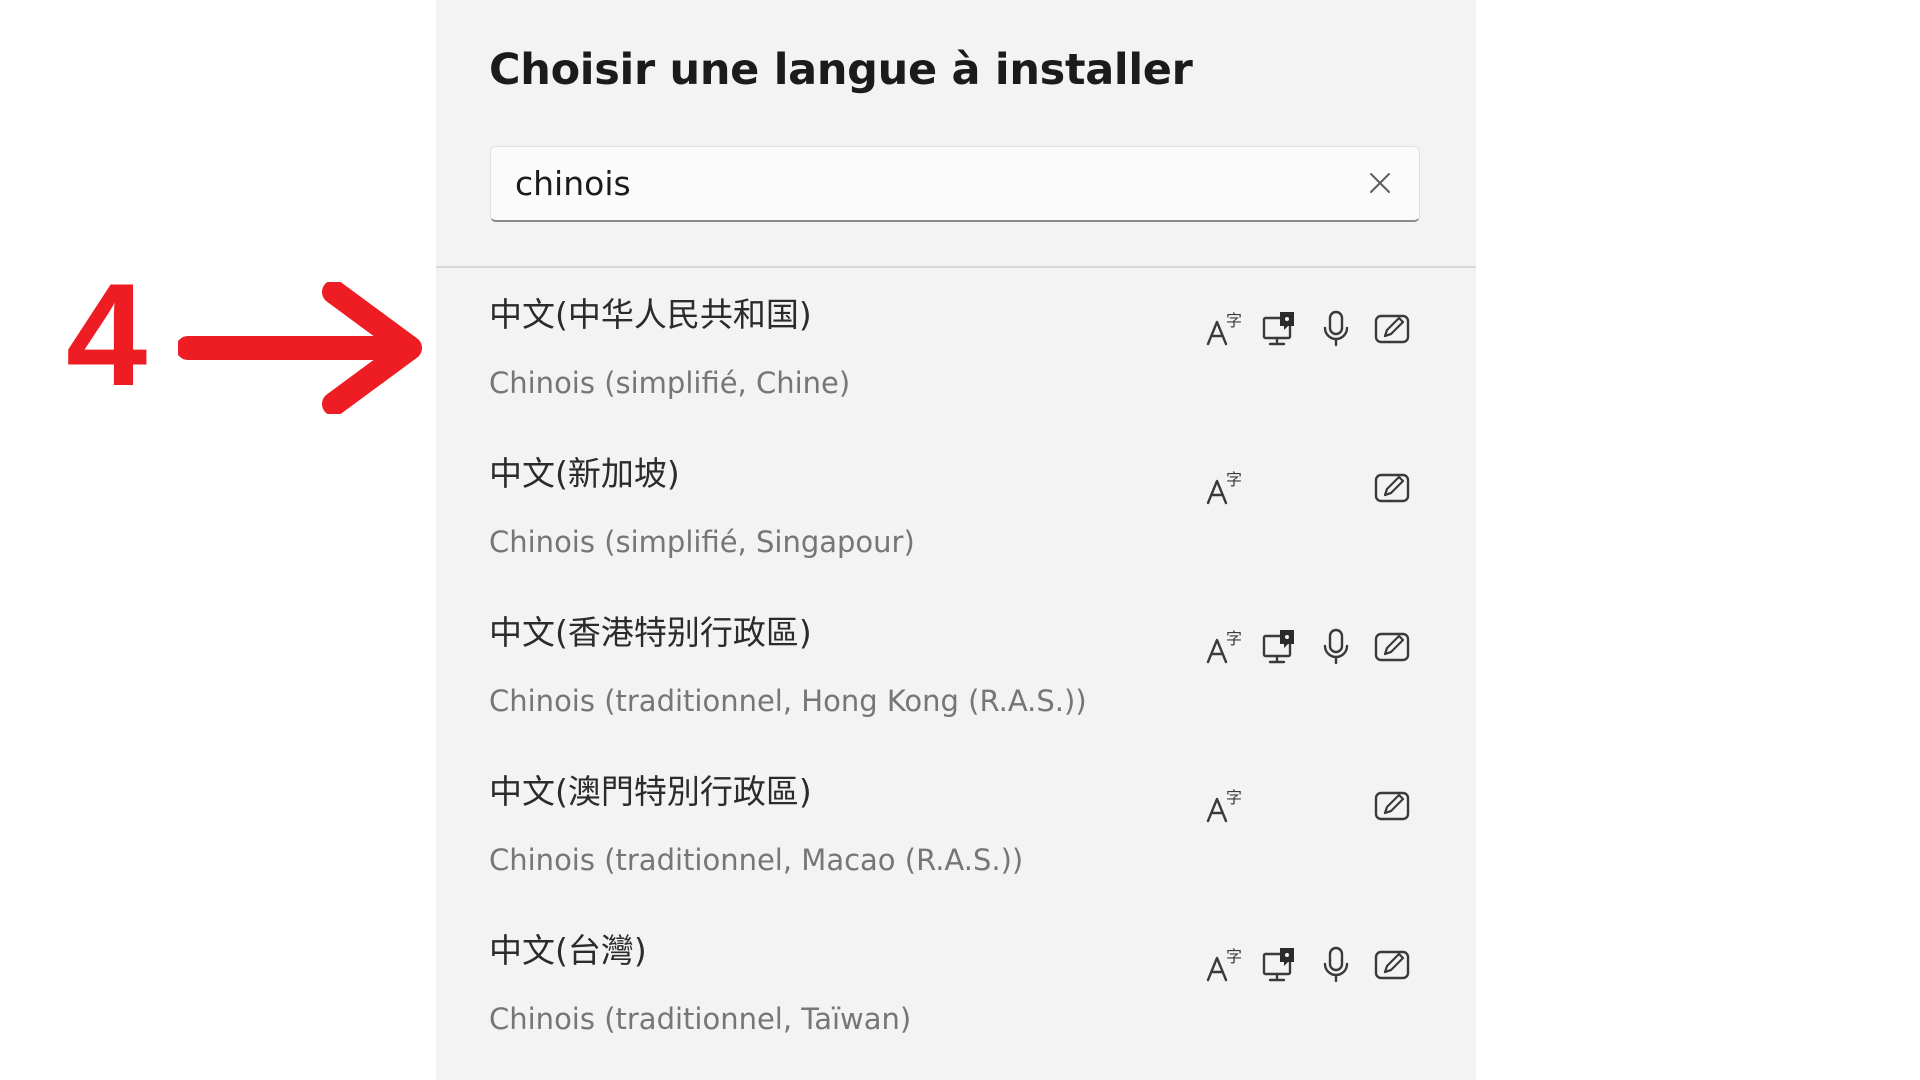  I want to click on search-box, so click(955, 184).